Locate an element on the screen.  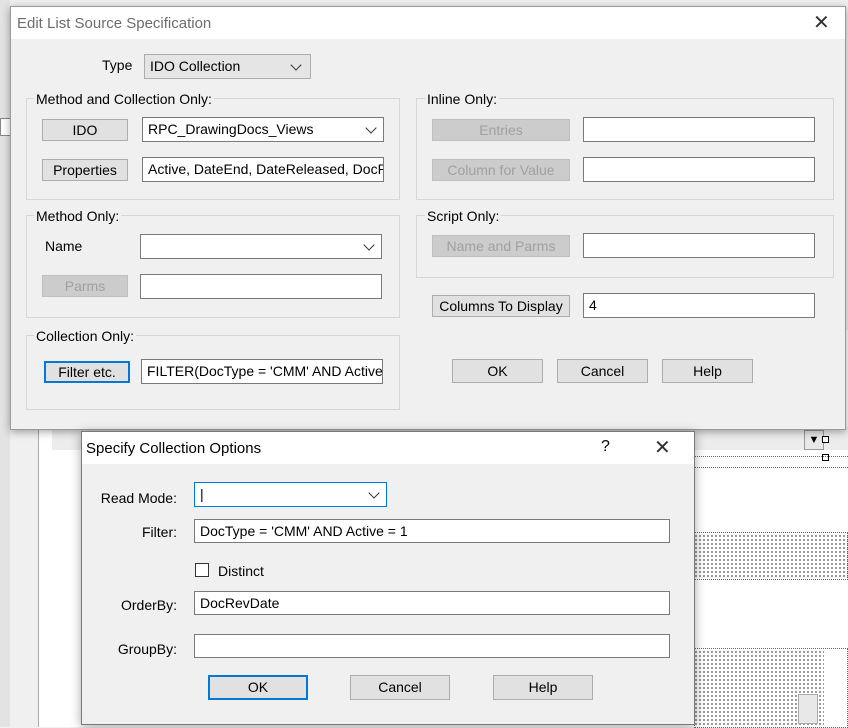
inline-only-label: Inline Only: is located at coordinates (462, 99).